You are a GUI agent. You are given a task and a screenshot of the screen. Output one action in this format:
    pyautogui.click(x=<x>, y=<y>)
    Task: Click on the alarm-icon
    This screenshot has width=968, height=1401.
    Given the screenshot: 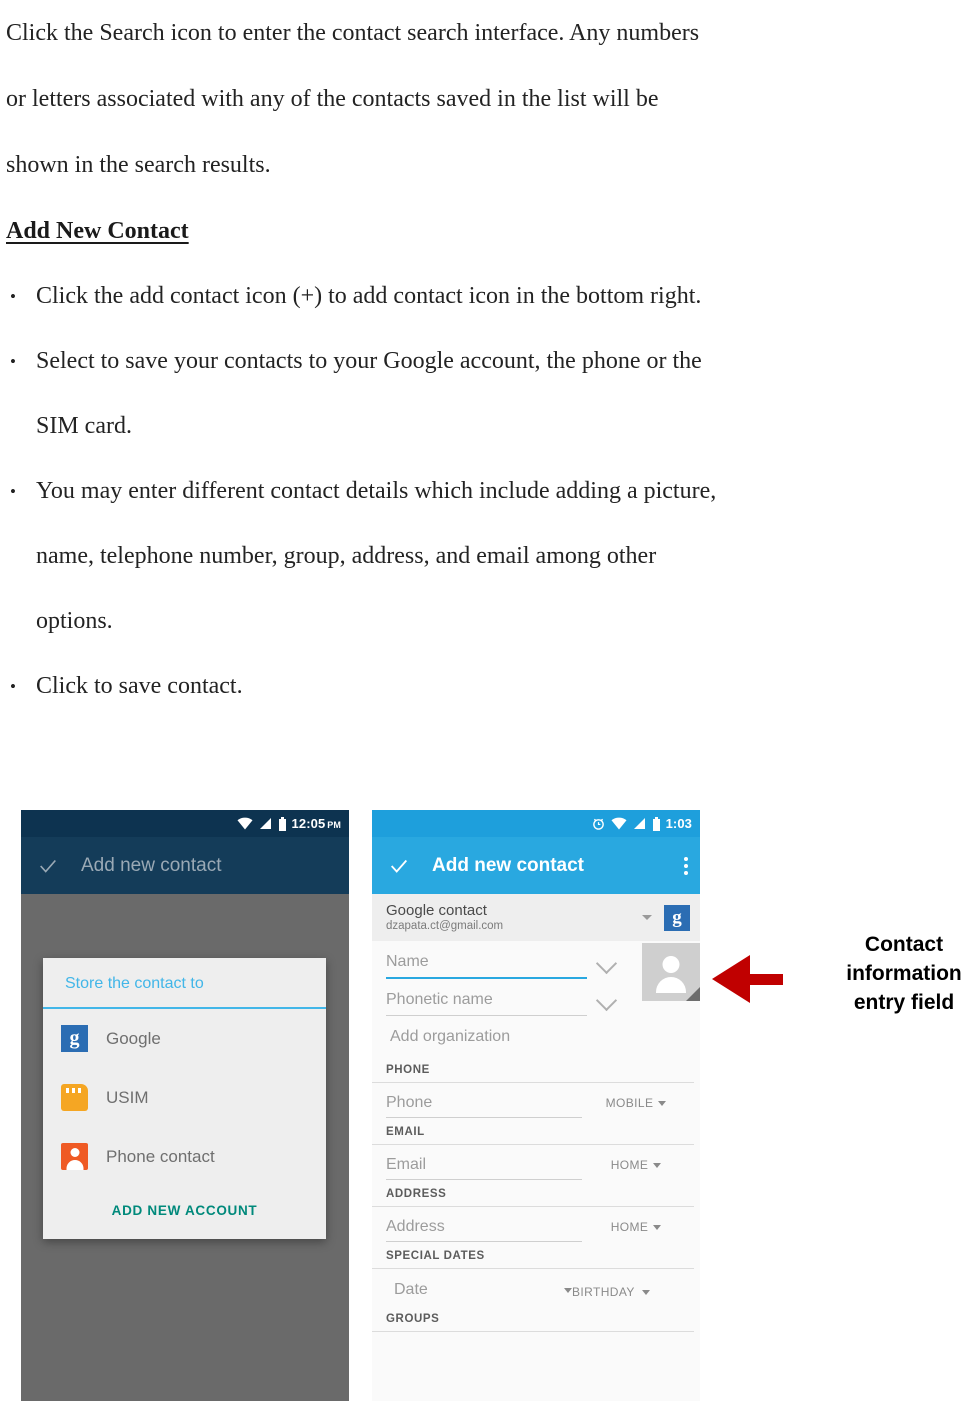 What is the action you would take?
    pyautogui.click(x=598, y=824)
    